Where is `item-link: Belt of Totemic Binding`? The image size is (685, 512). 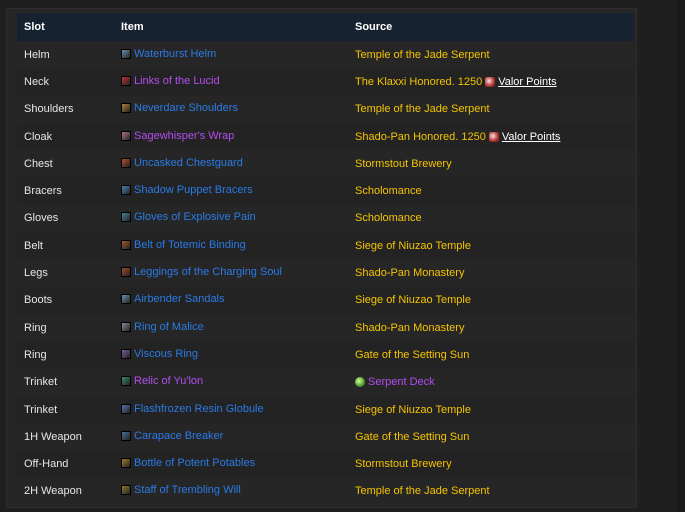 item-link: Belt of Totemic Binding is located at coordinates (183, 245).